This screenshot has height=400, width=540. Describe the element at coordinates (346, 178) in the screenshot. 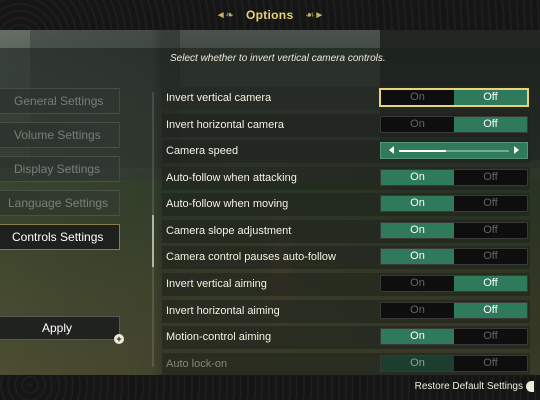

I see `setting-row-auto-follow-attacking: Auto-follow when attacking On Off` at that location.